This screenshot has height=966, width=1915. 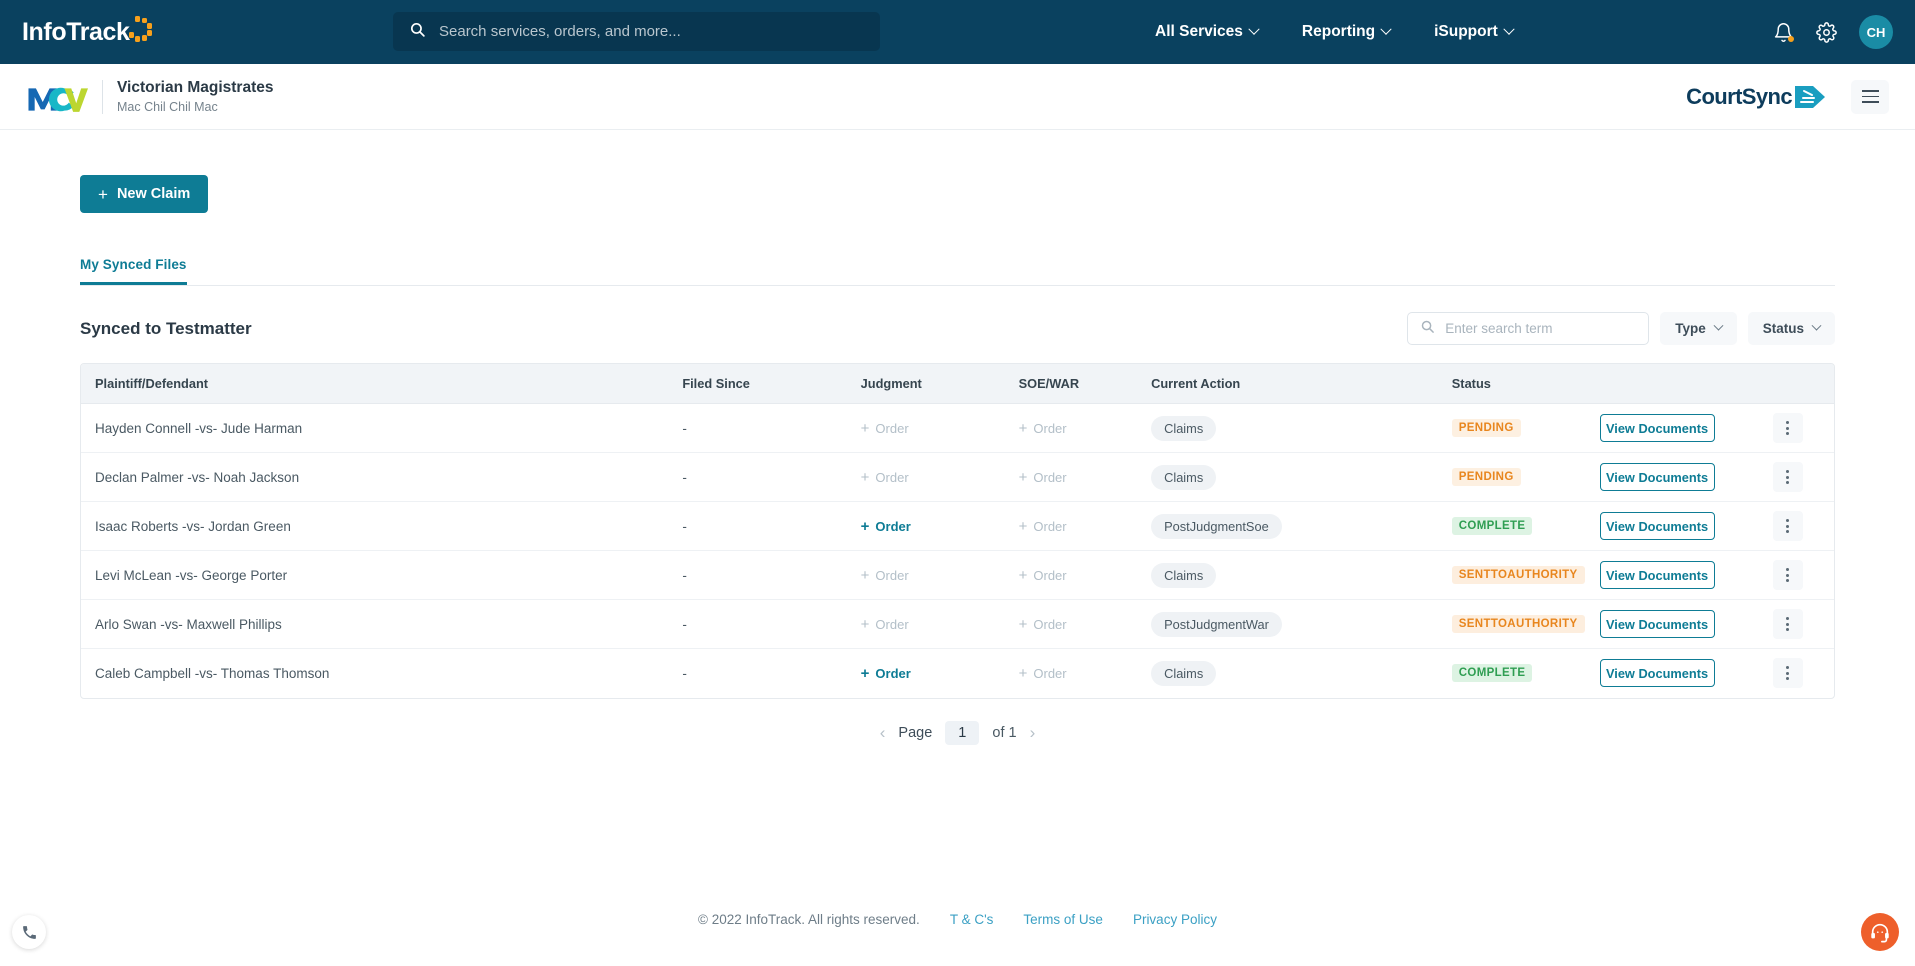 I want to click on current-action-chip: Claims, so click(x=1184, y=477).